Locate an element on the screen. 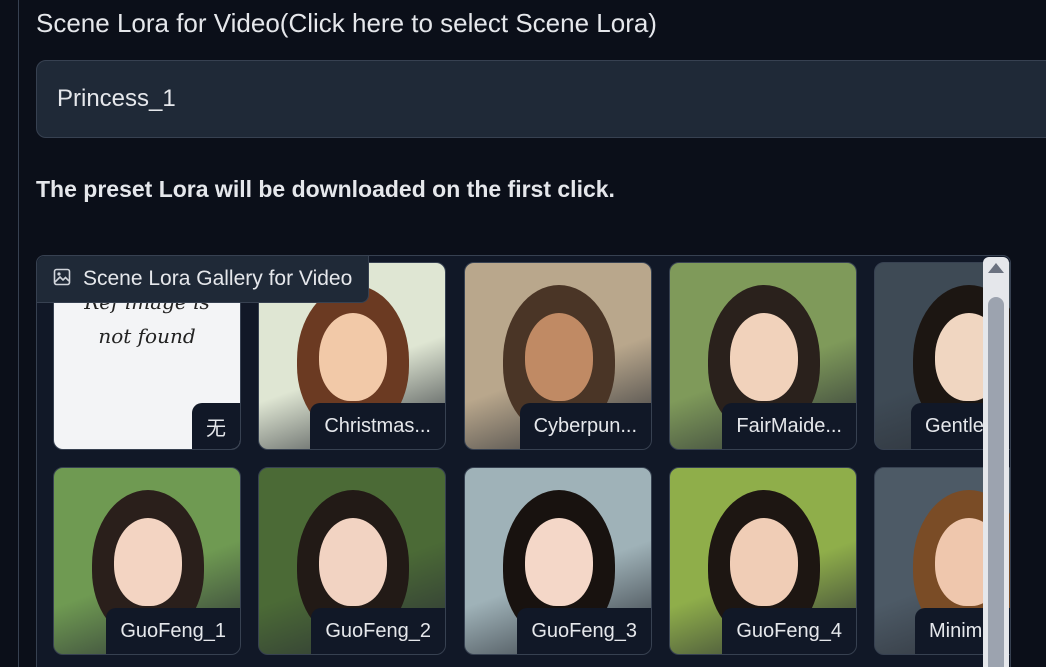  image-icon is located at coordinates (62, 279).